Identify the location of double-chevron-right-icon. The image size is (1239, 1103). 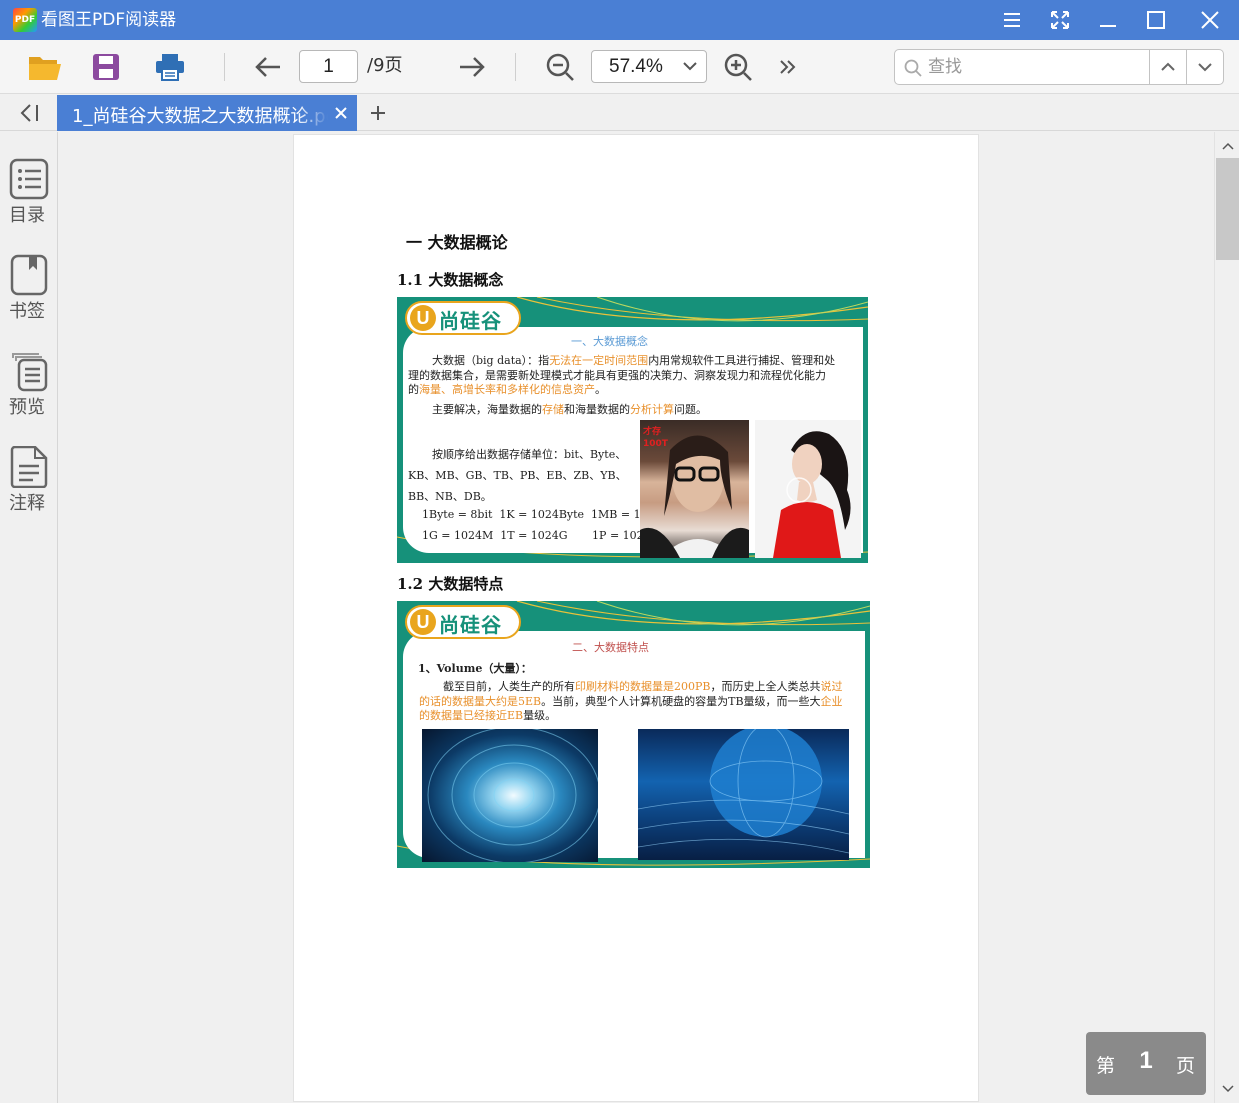
(788, 67).